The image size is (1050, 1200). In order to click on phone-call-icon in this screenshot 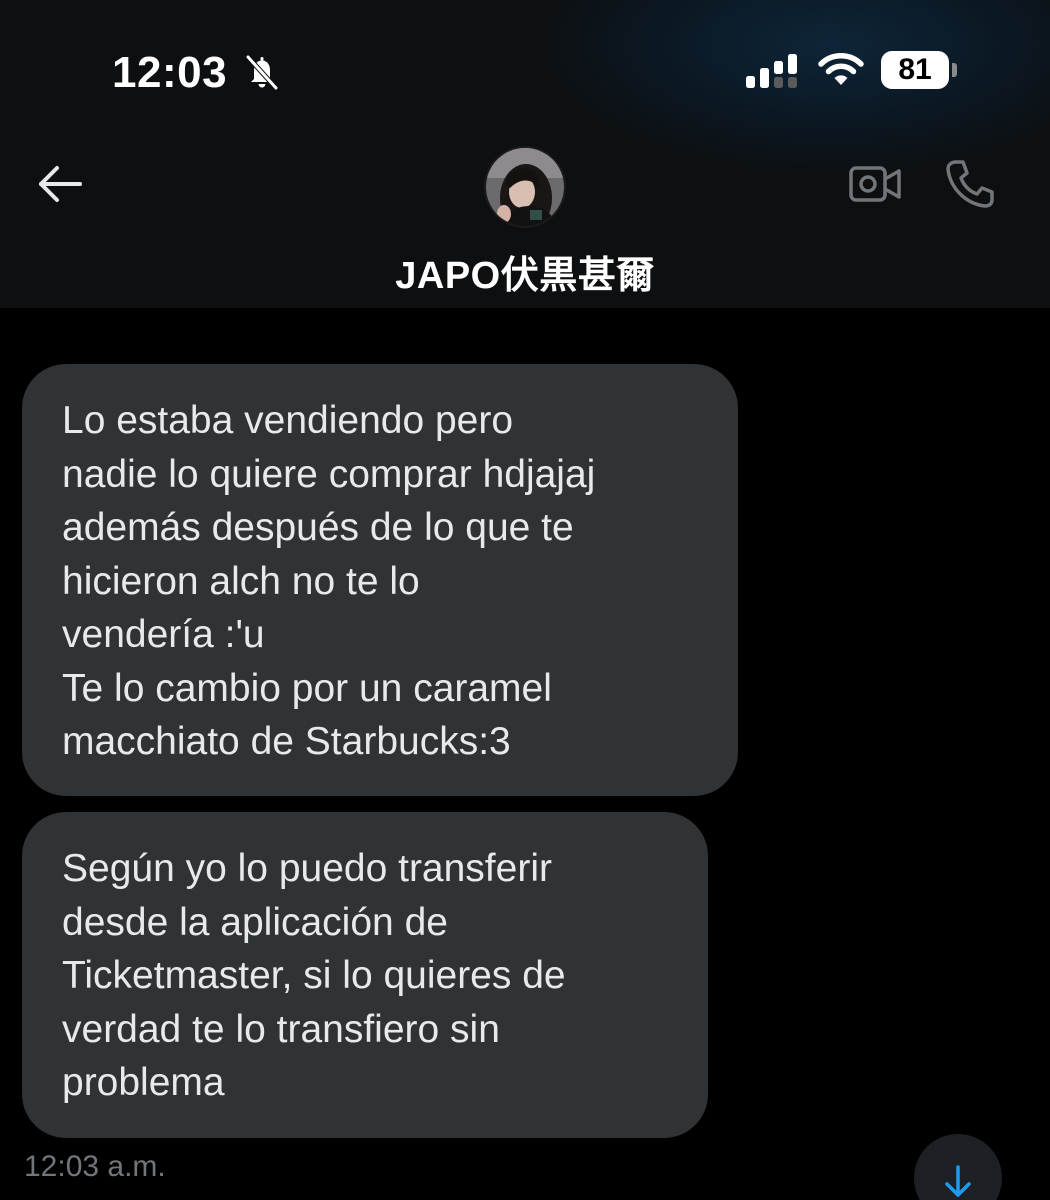, I will do `click(970, 184)`.